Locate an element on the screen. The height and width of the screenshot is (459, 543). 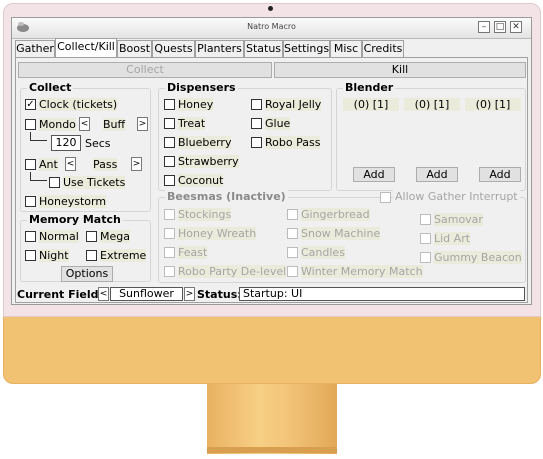
tab-status: Status is located at coordinates (263, 48).